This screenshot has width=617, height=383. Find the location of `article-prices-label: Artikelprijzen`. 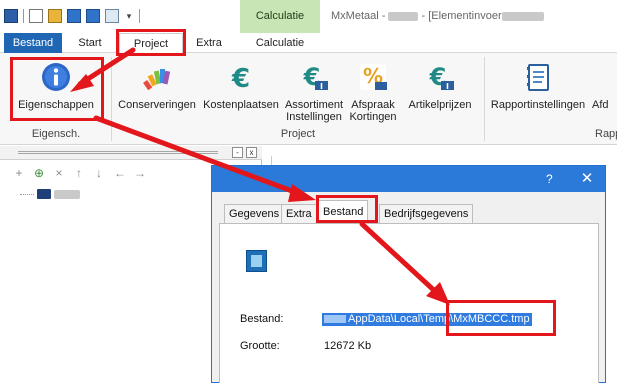

article-prices-label: Artikelprijzen is located at coordinates (440, 105).